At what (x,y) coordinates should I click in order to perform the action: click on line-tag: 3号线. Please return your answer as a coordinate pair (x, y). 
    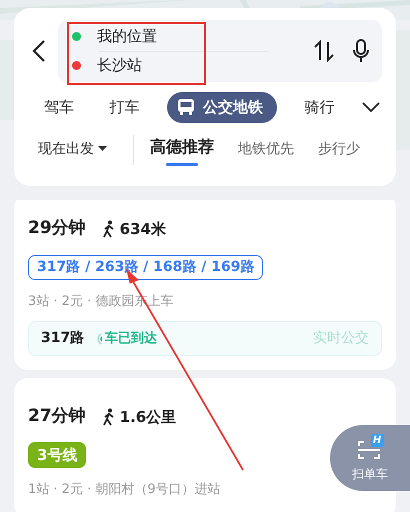
    Looking at the image, I should click on (57, 455).